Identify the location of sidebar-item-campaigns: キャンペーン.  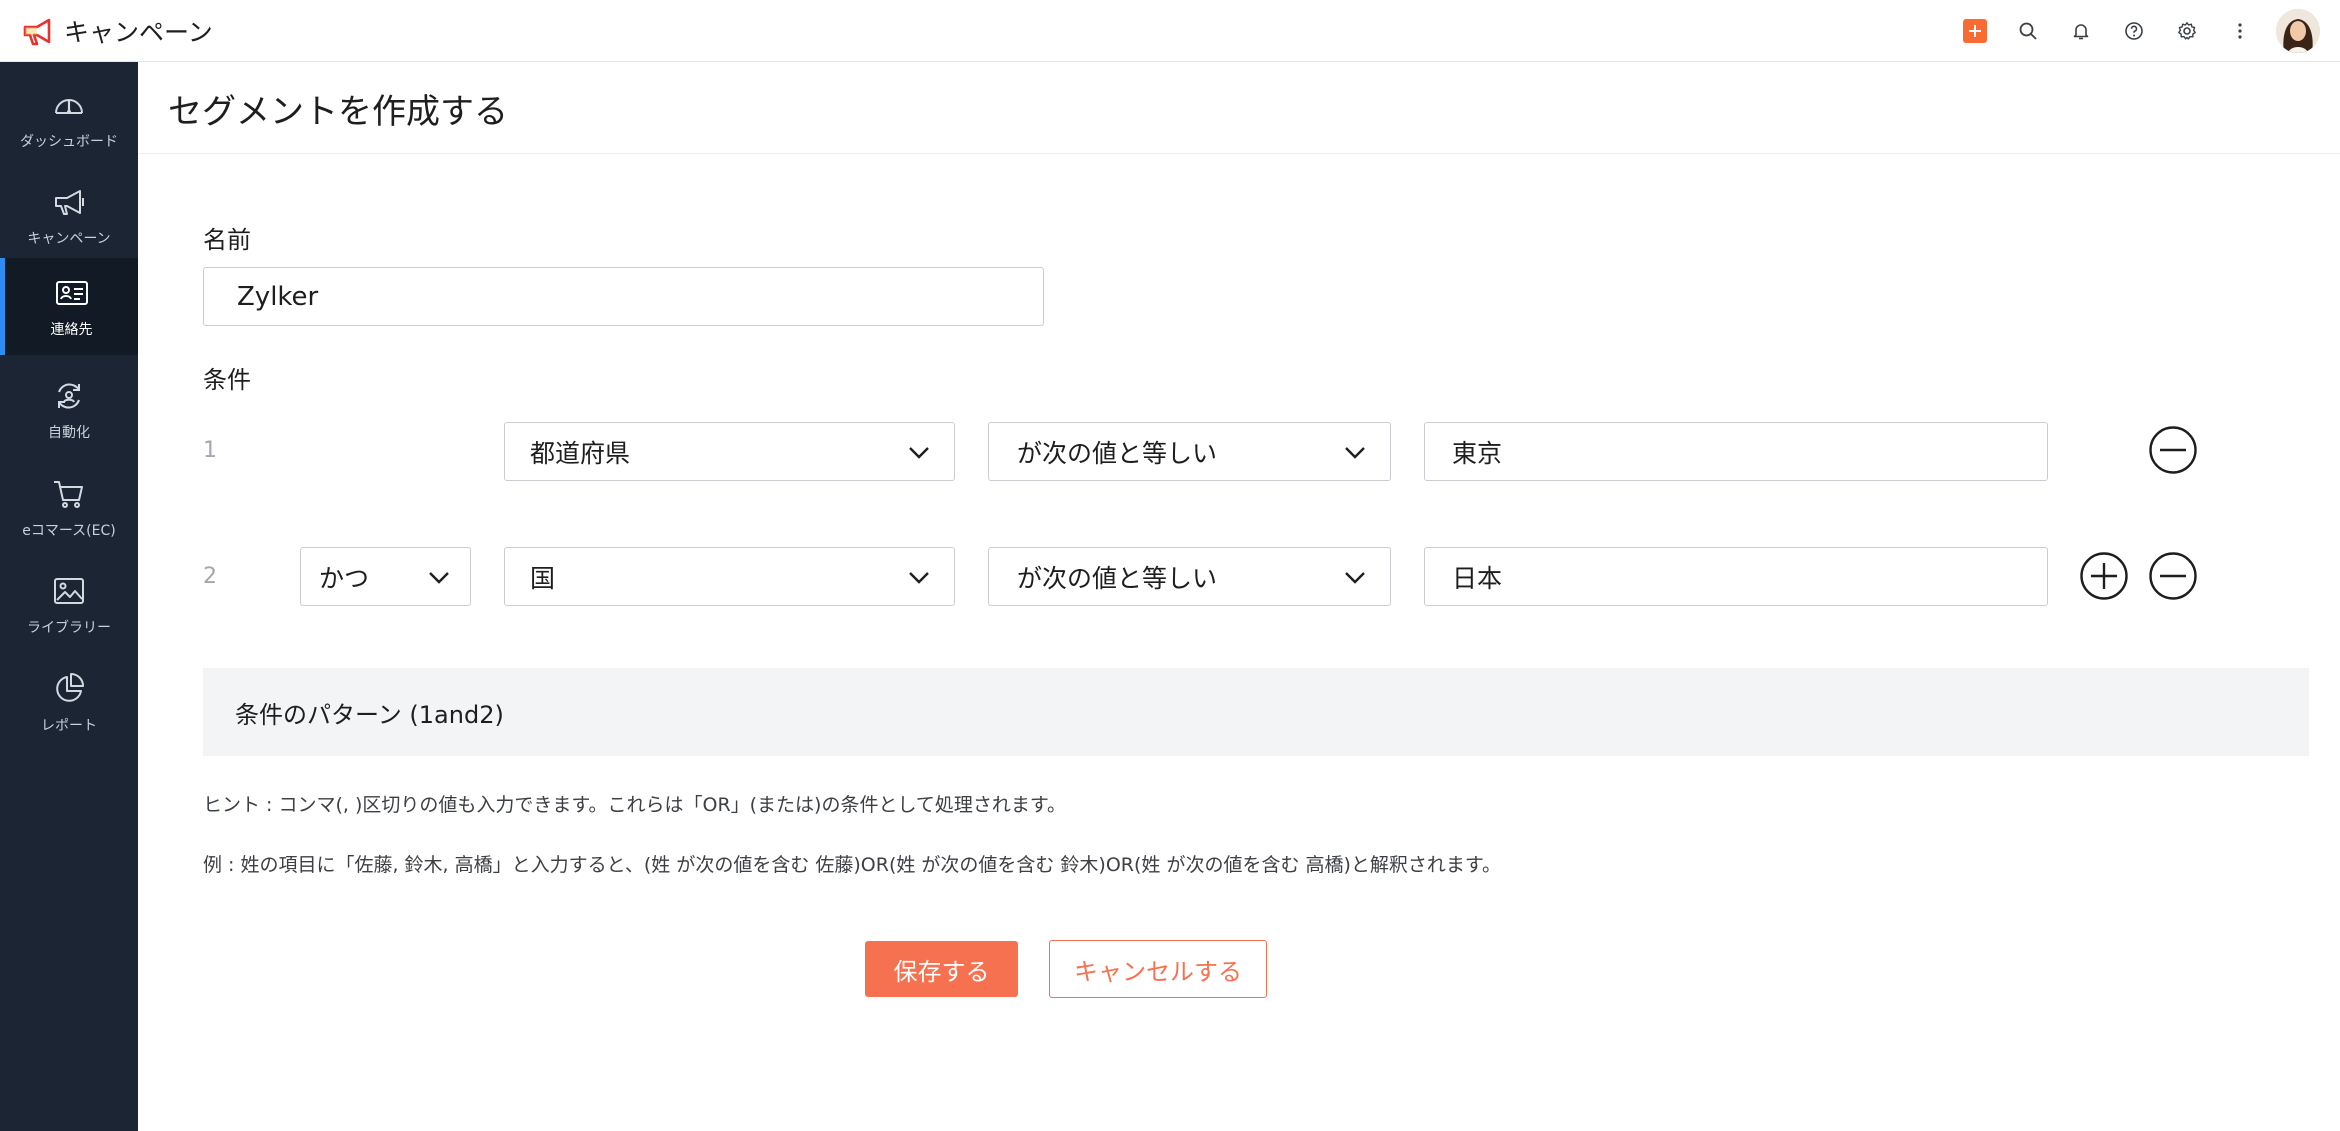
(69, 216).